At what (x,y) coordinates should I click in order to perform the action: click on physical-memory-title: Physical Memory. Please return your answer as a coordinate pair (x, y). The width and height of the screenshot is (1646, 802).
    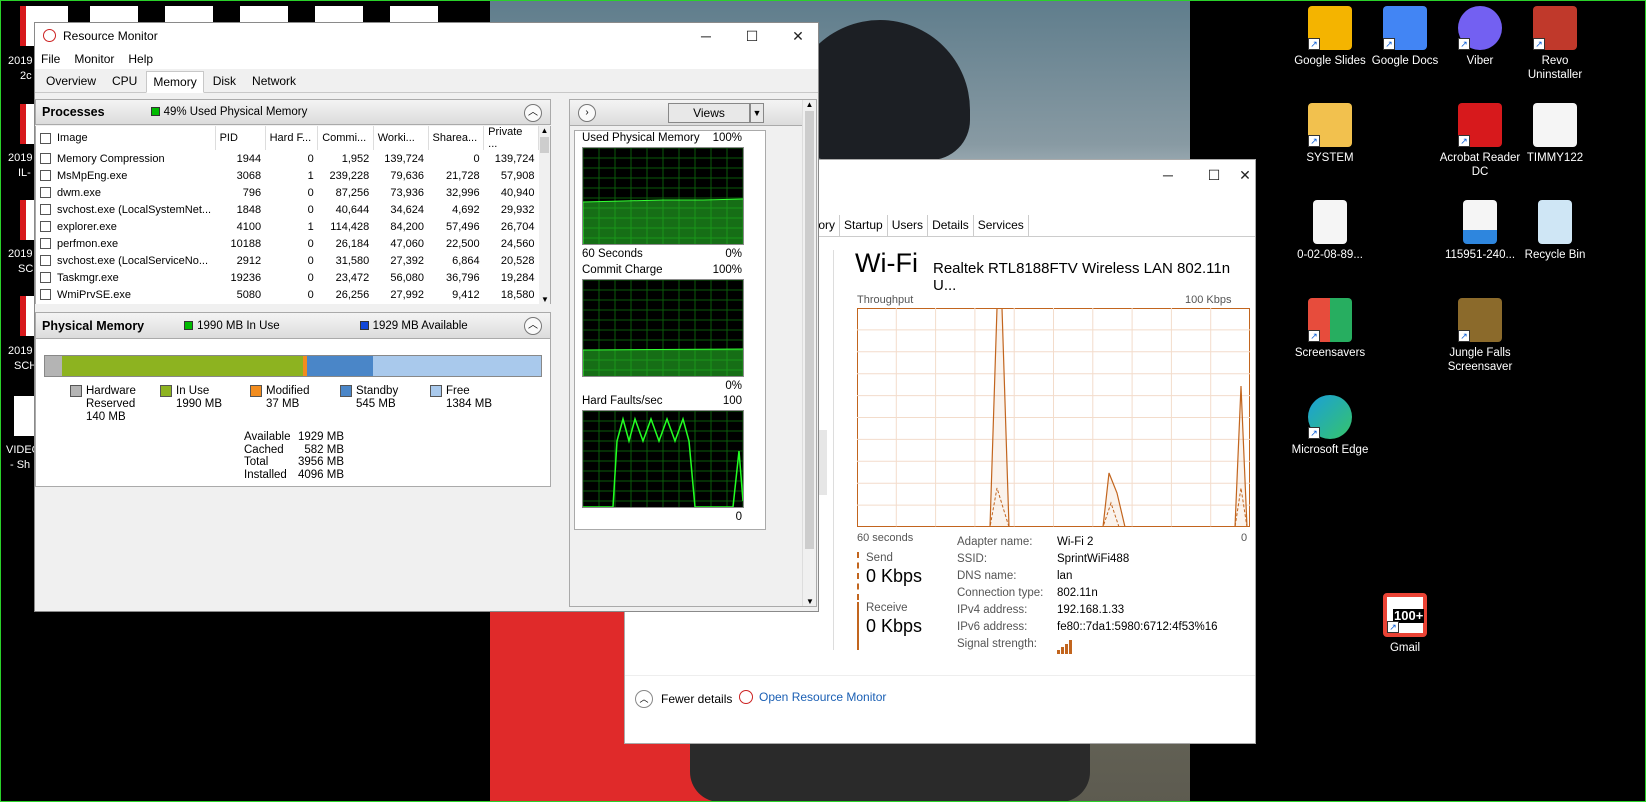
    Looking at the image, I should click on (93, 325).